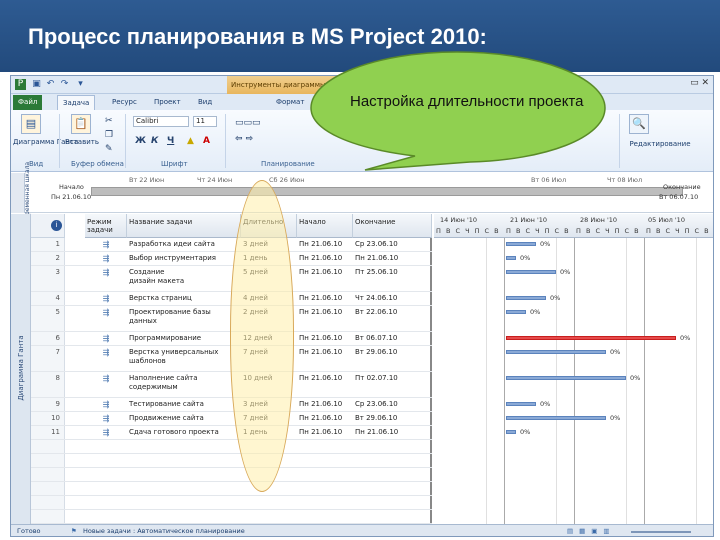 Image resolution: width=720 pixels, height=540 pixels. What do you see at coordinates (80, 84) in the screenshot?
I see `customize-toolbar-icon: ▾` at bounding box center [80, 84].